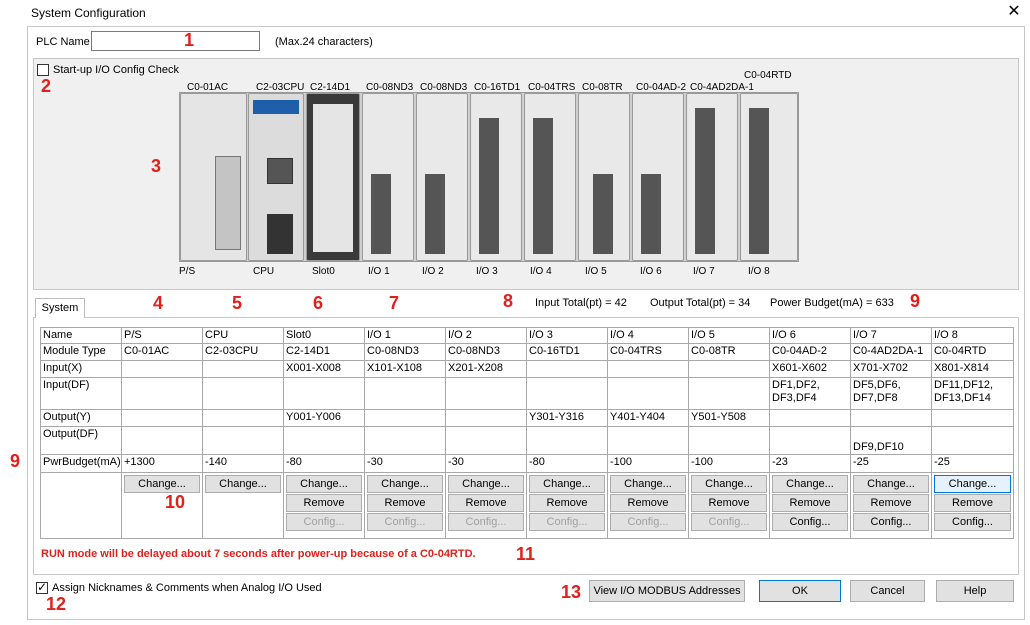  I want to click on ok-button: OK, so click(800, 591).